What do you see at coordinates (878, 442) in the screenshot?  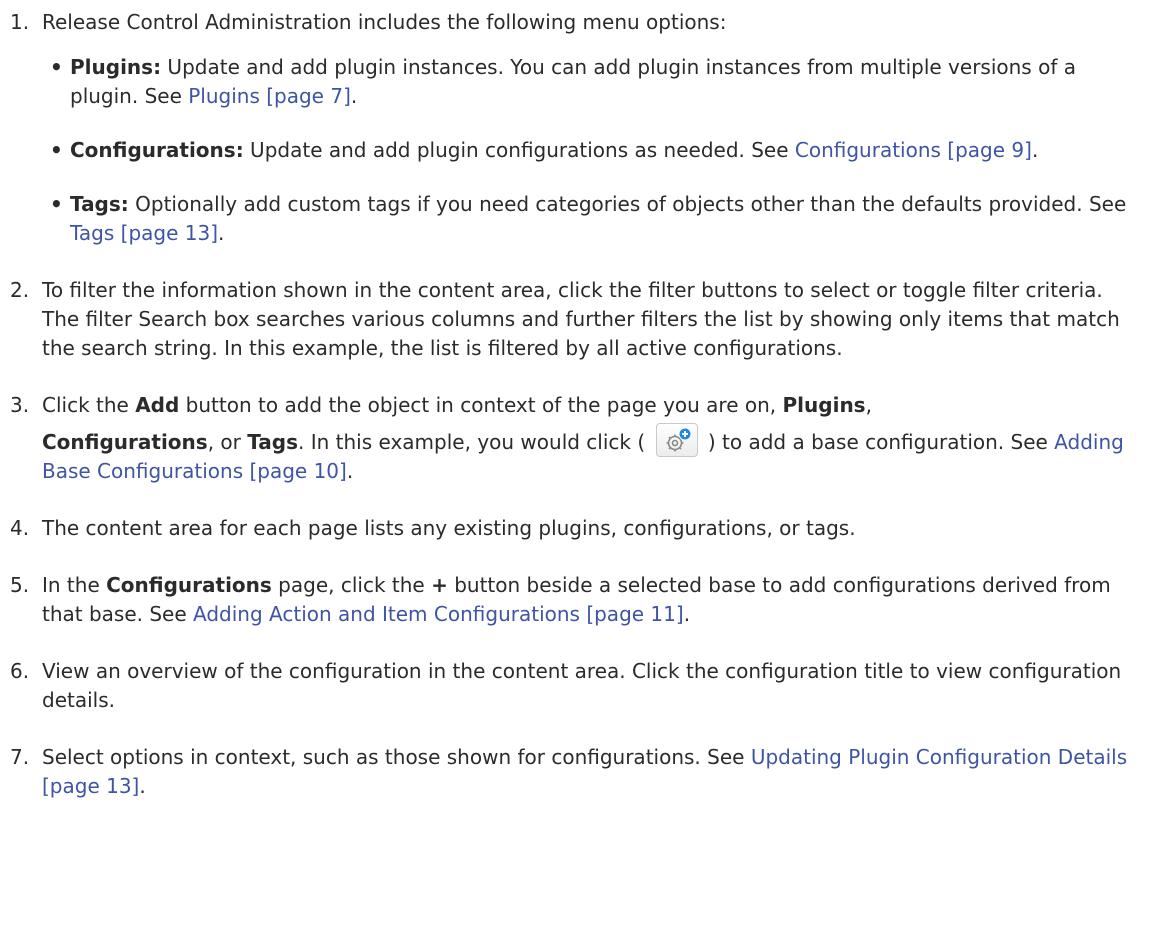 I see `step-text: ) to add a base configuration. See` at bounding box center [878, 442].